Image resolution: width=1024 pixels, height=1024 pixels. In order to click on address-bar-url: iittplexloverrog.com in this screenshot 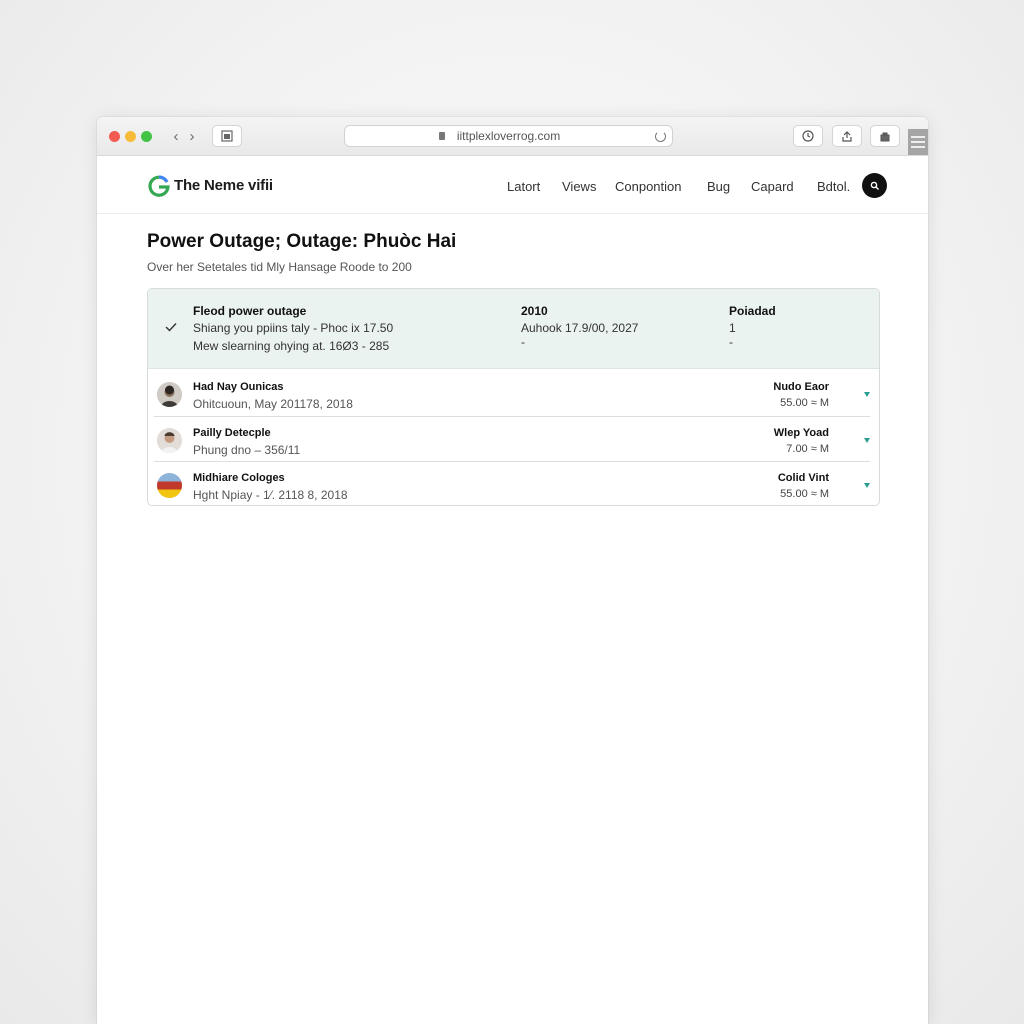, I will do `click(508, 136)`.